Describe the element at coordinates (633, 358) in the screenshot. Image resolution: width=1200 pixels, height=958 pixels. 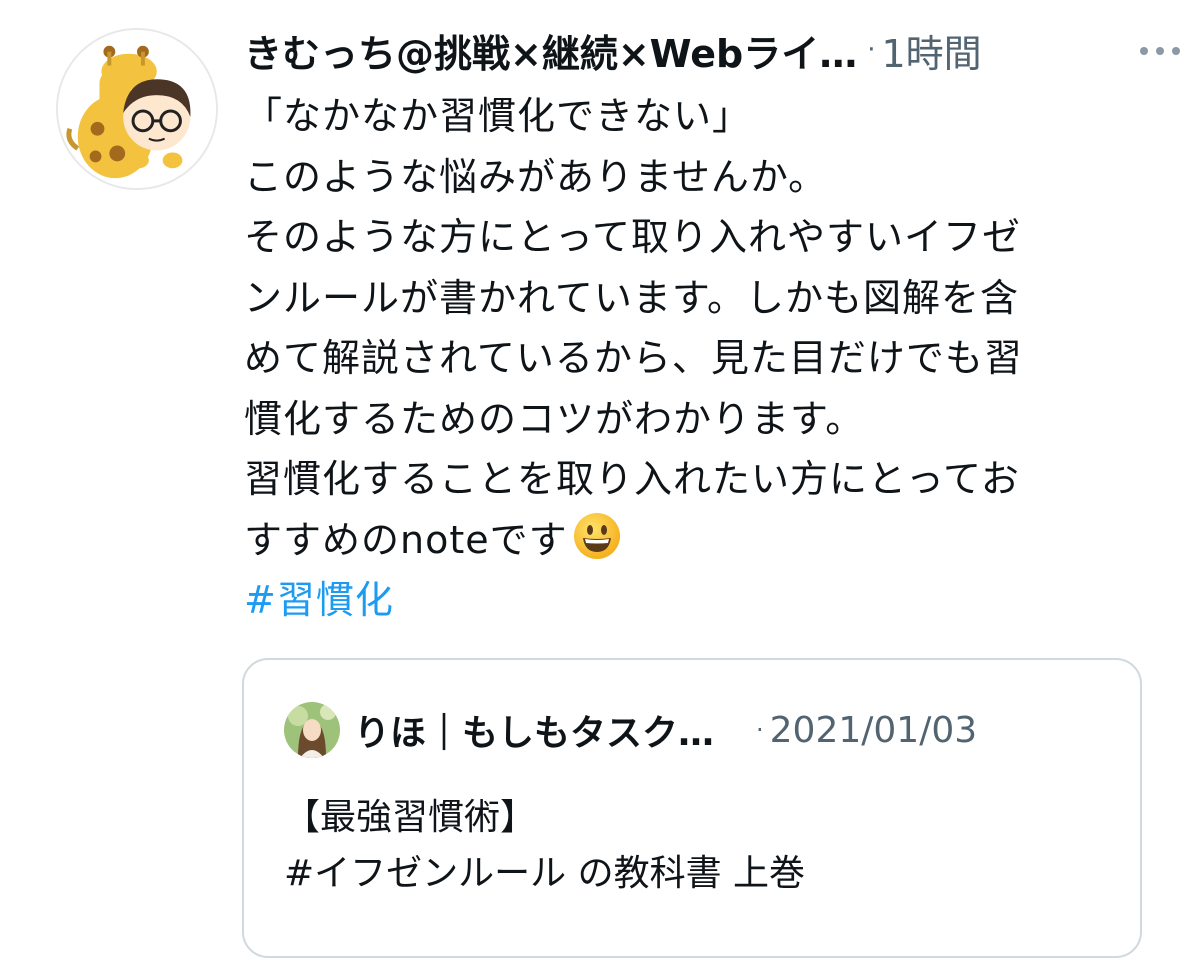
I see `tweet-text-line: めて解説されているから、見た目だけでも習` at that location.